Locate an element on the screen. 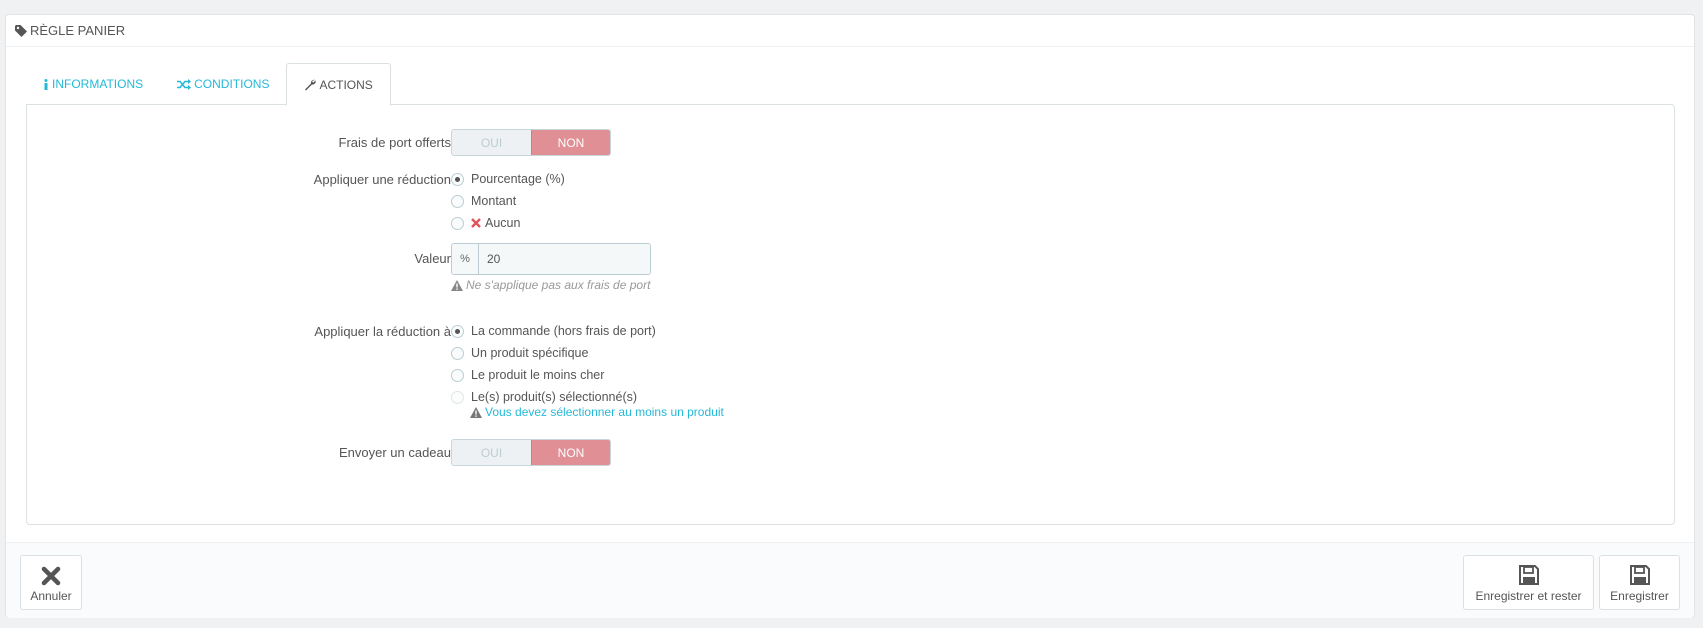 Image resolution: width=1703 pixels, height=628 pixels. apply-to-specific-radio: Un produit spécifique is located at coordinates (519, 353).